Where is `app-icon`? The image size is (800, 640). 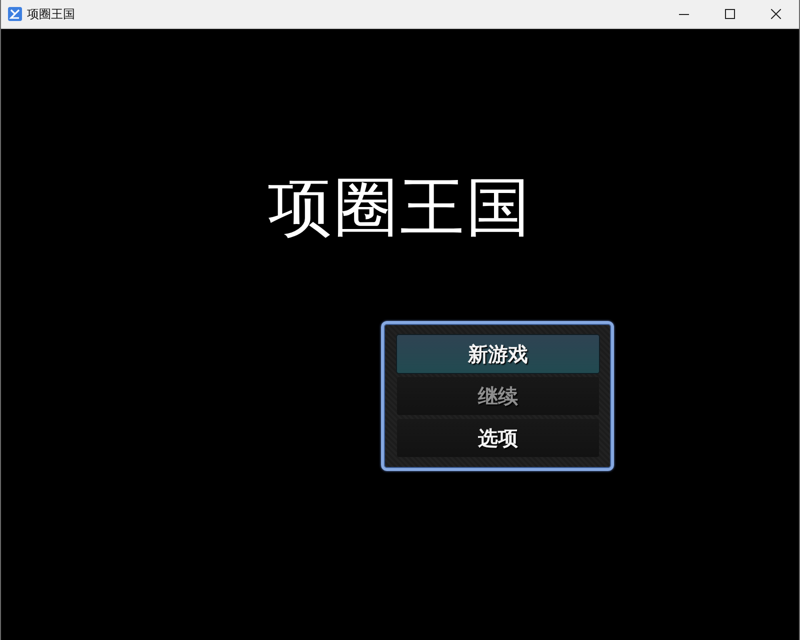 app-icon is located at coordinates (15, 14).